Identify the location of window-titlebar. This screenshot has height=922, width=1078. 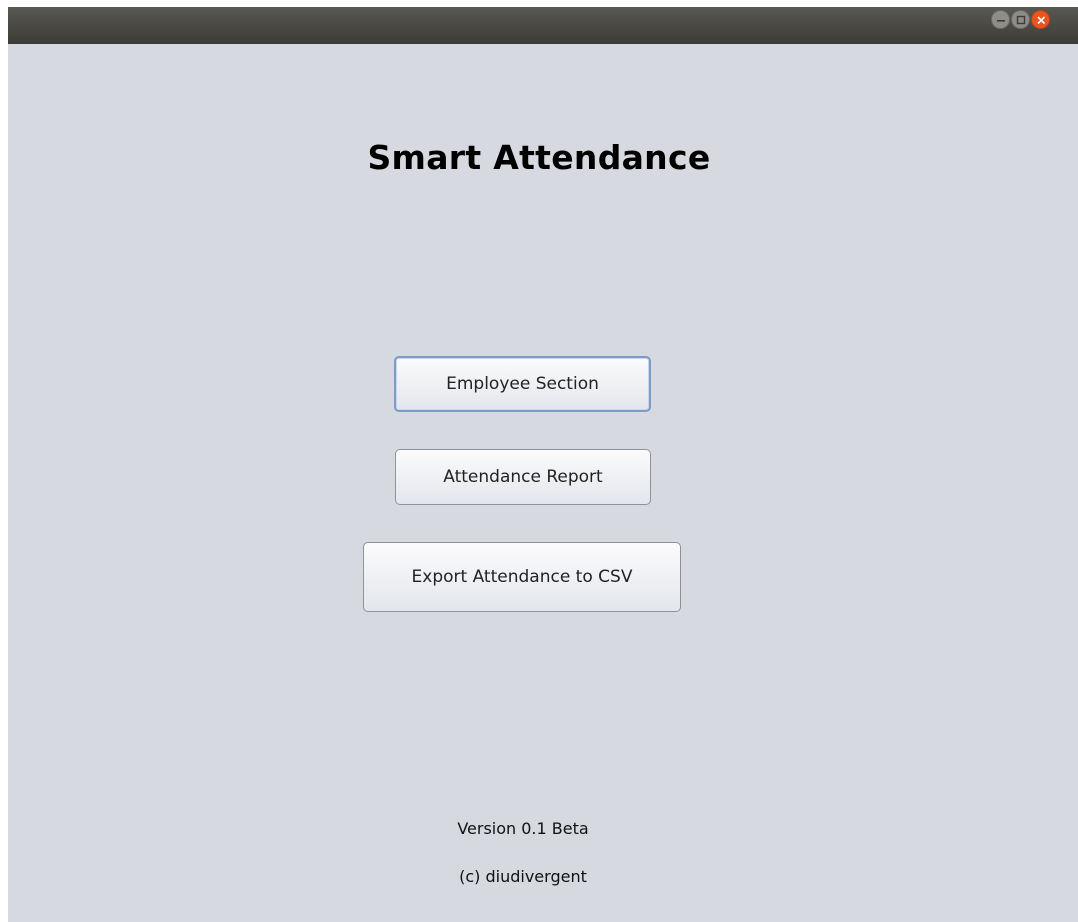
(543, 25).